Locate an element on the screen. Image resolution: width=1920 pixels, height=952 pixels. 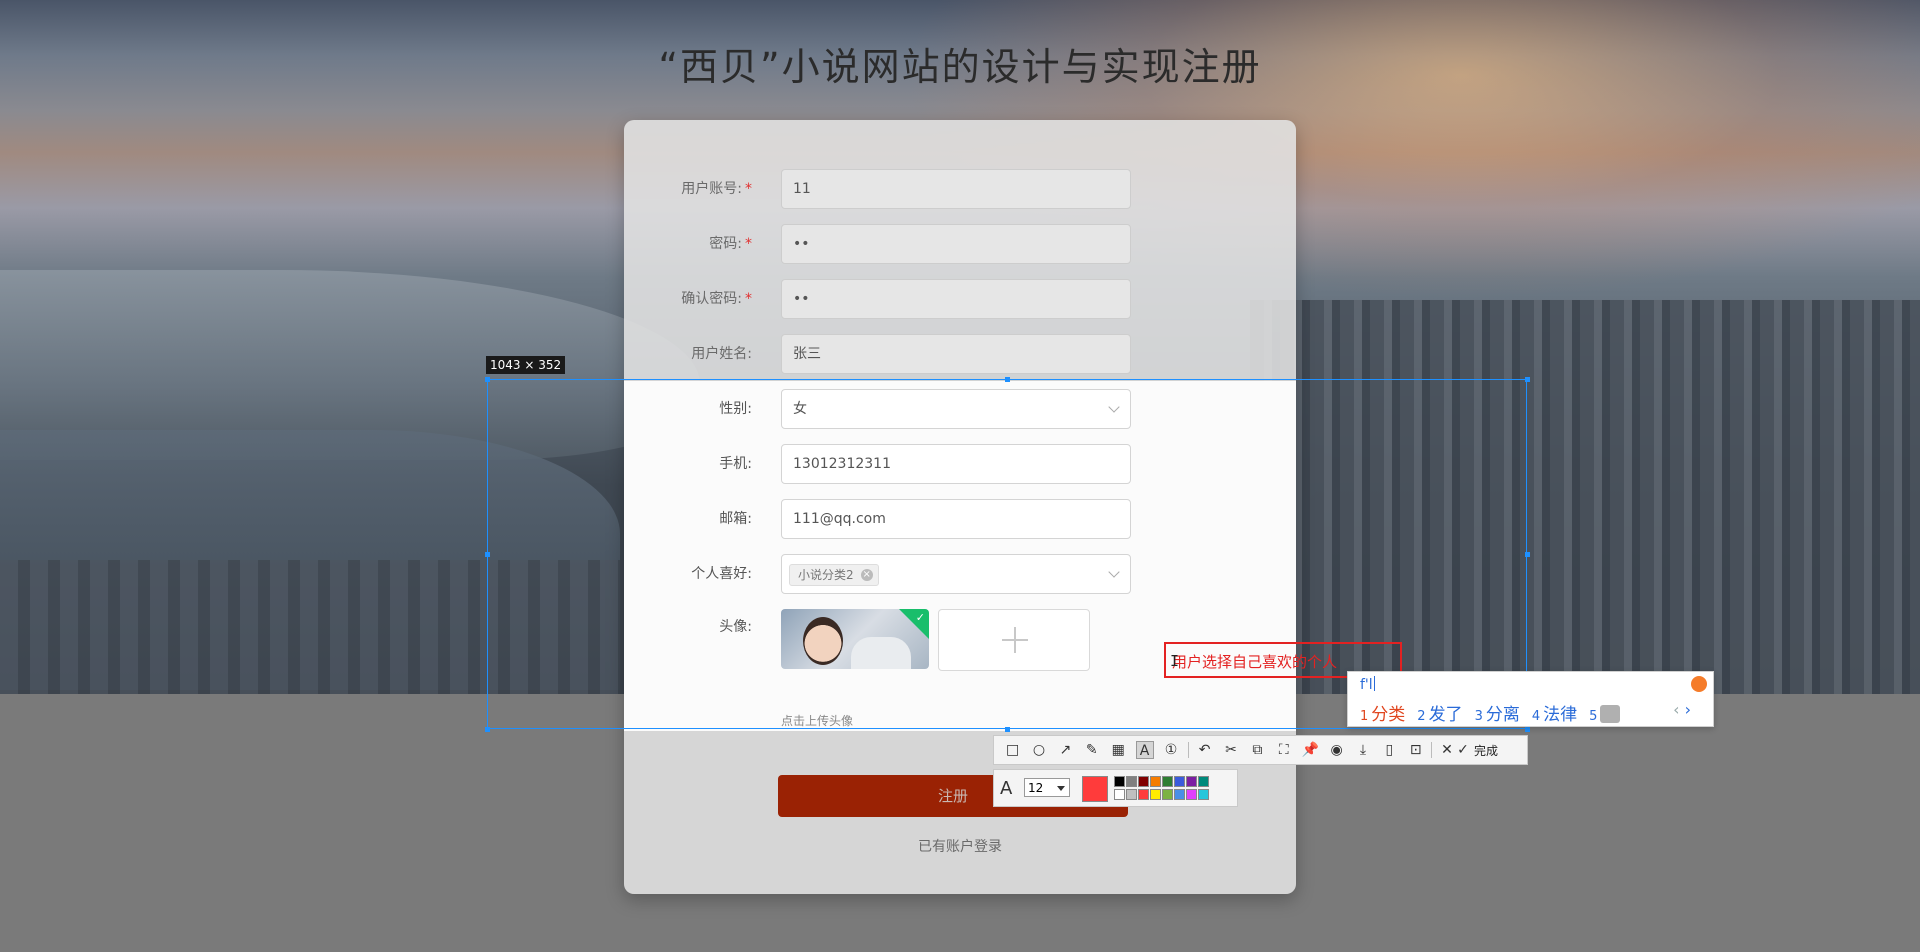
text-options-bar: A 12 is located at coordinates (1115, 788).